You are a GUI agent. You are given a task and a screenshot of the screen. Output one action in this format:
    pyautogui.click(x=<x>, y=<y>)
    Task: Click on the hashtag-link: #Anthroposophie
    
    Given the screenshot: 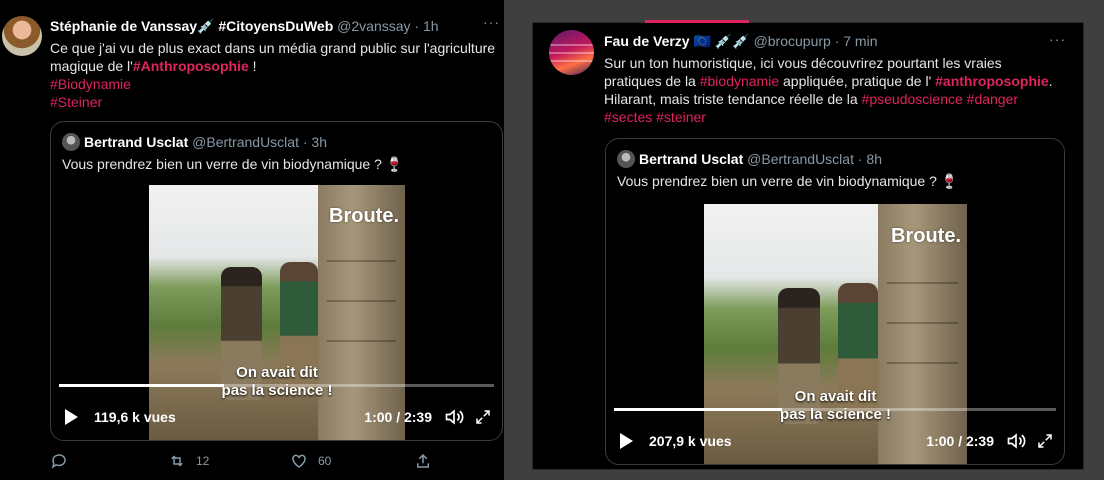 What is the action you would take?
    pyautogui.click(x=191, y=66)
    